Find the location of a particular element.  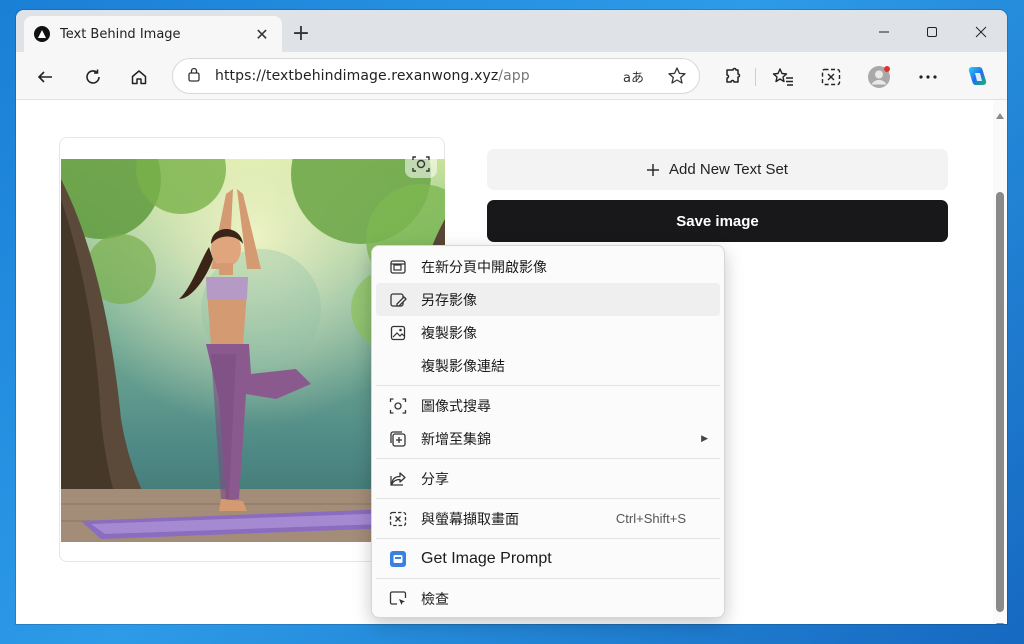

page-scrollbar is located at coordinates (1000, 362).